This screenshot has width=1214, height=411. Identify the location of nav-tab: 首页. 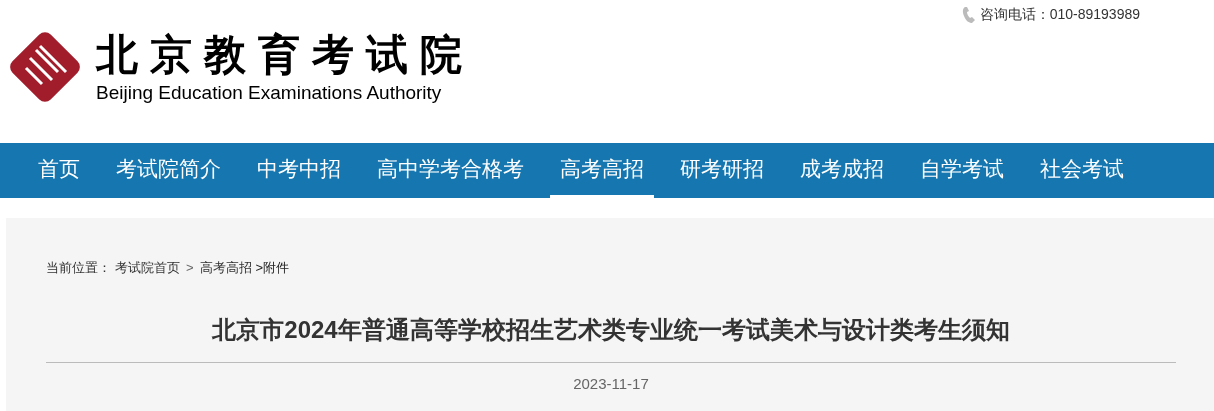
(59, 170).